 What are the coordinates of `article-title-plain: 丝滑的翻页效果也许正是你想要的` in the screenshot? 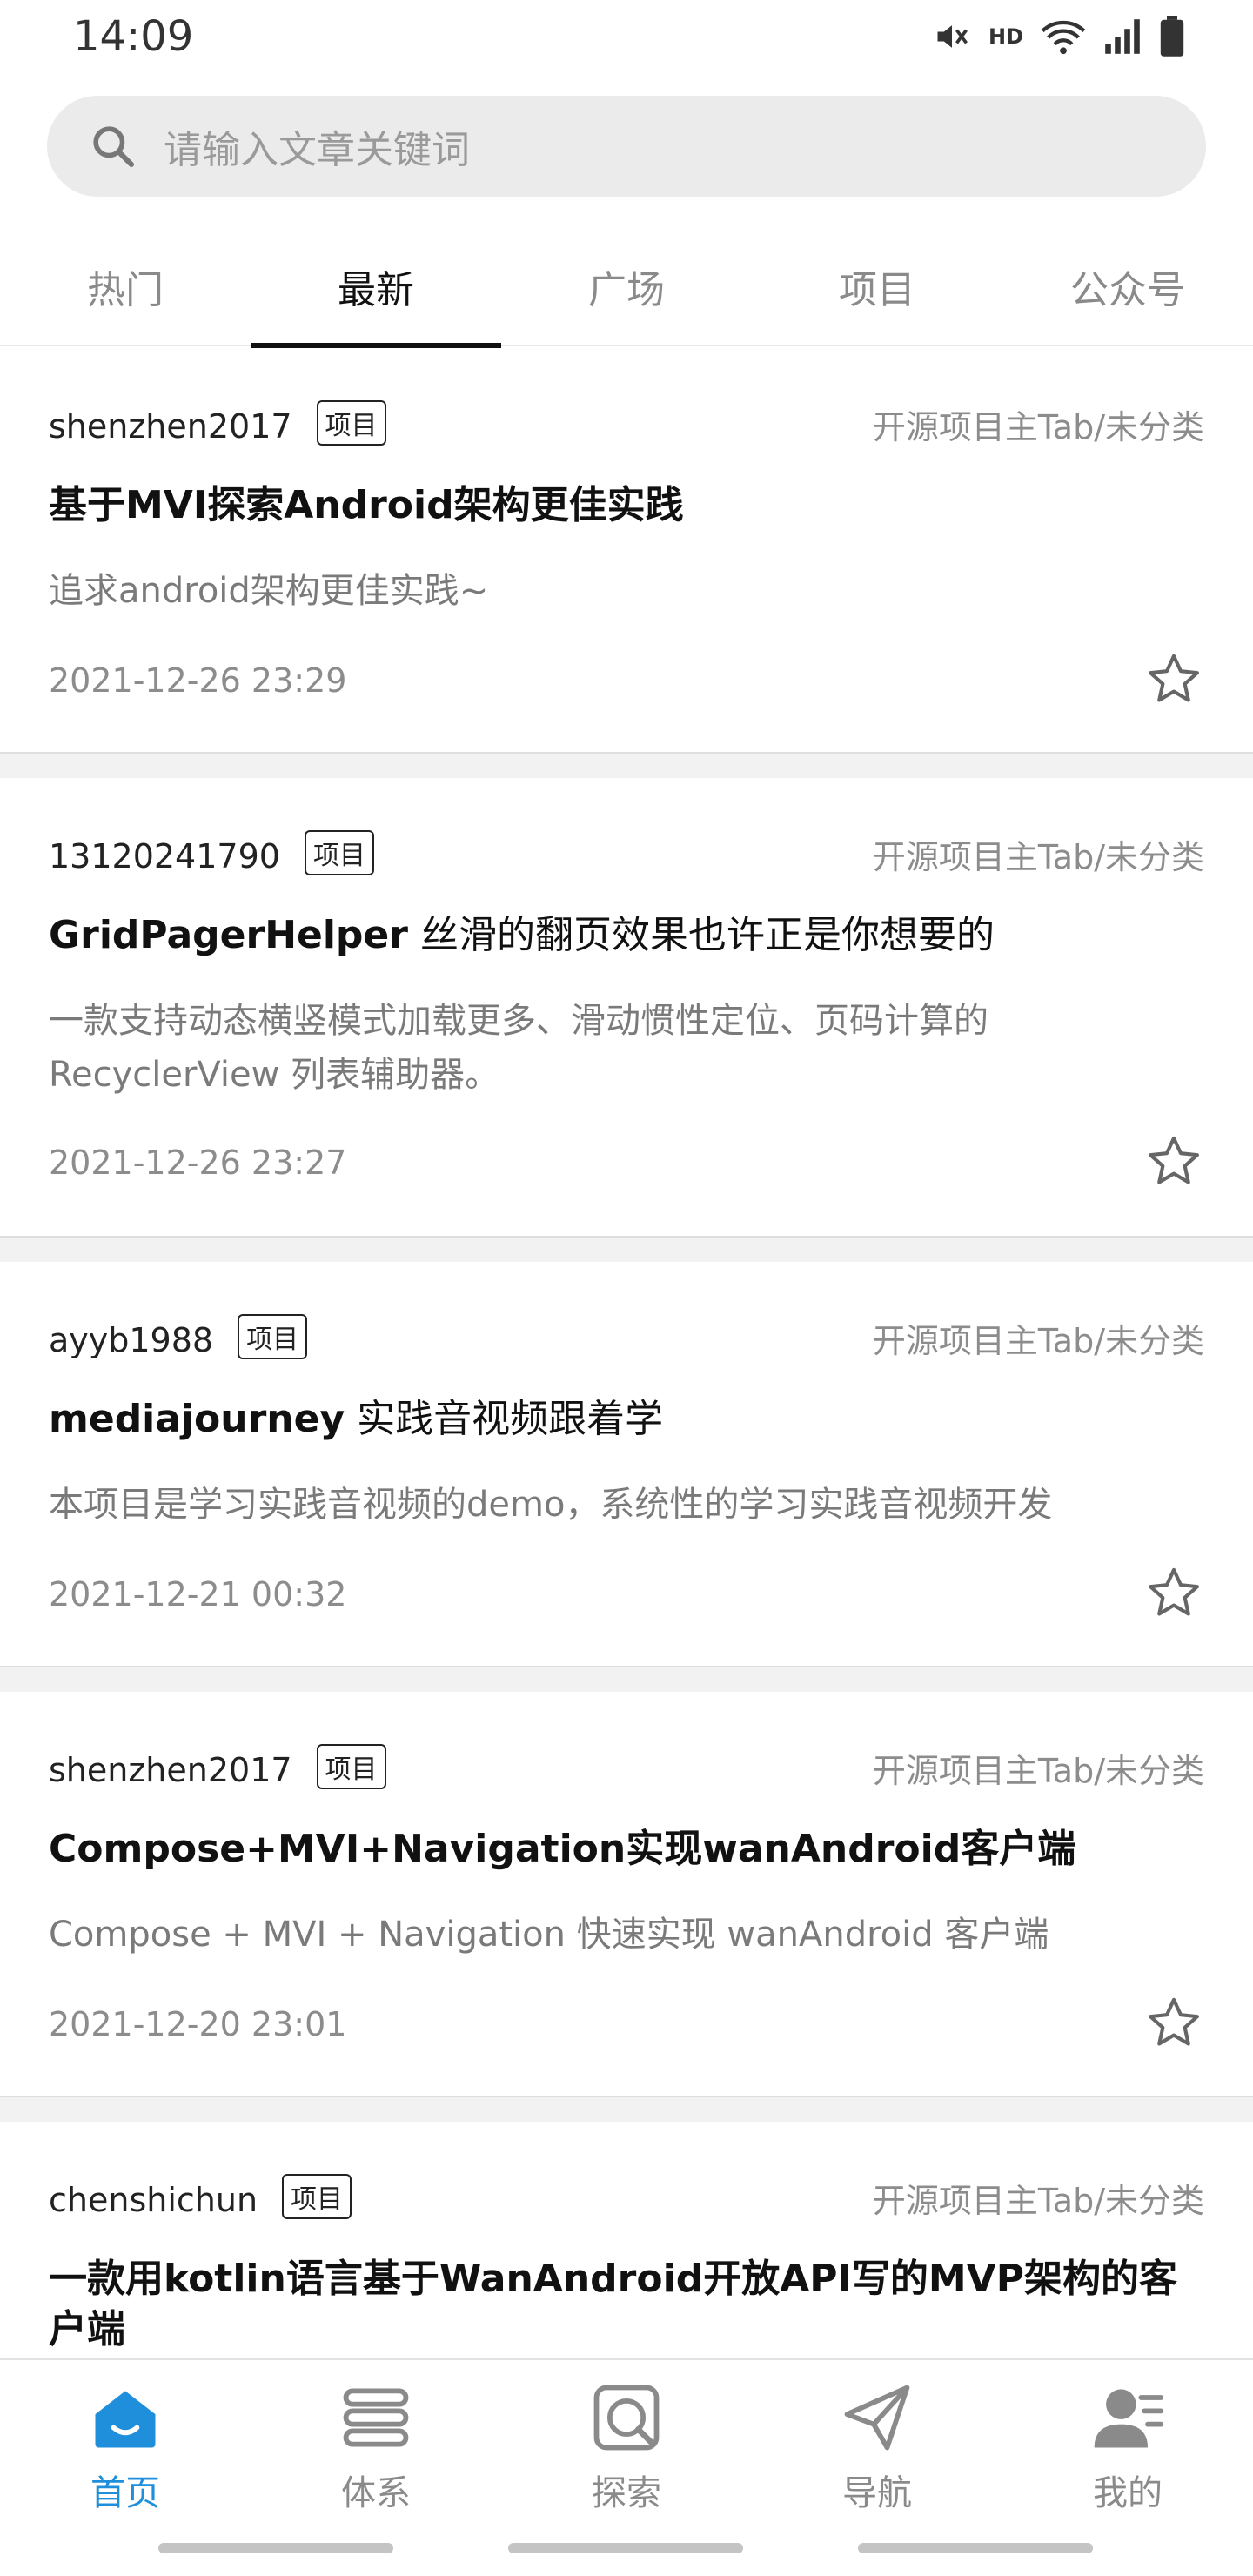 It's located at (701, 935).